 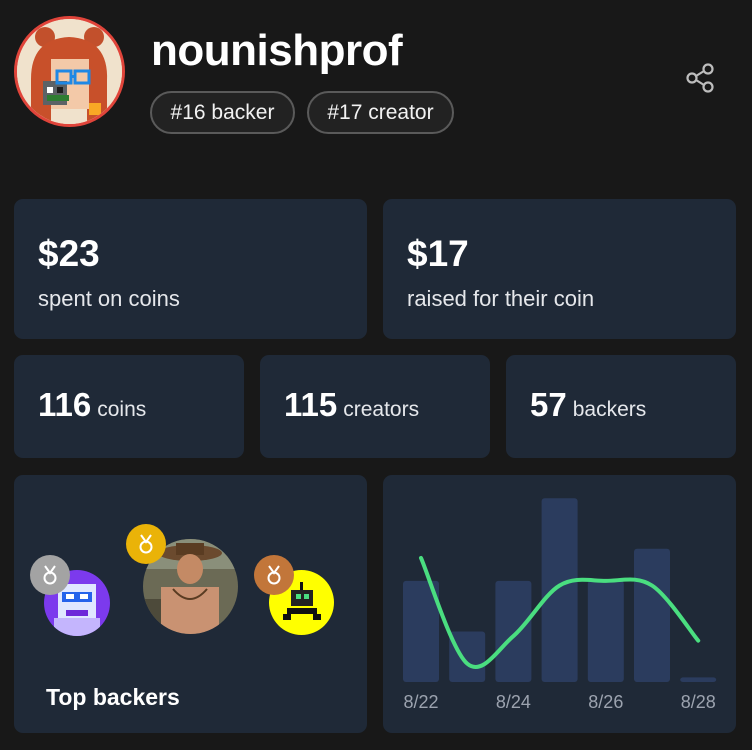 What do you see at coordinates (146, 544) in the screenshot?
I see `gold-medal-icon` at bounding box center [146, 544].